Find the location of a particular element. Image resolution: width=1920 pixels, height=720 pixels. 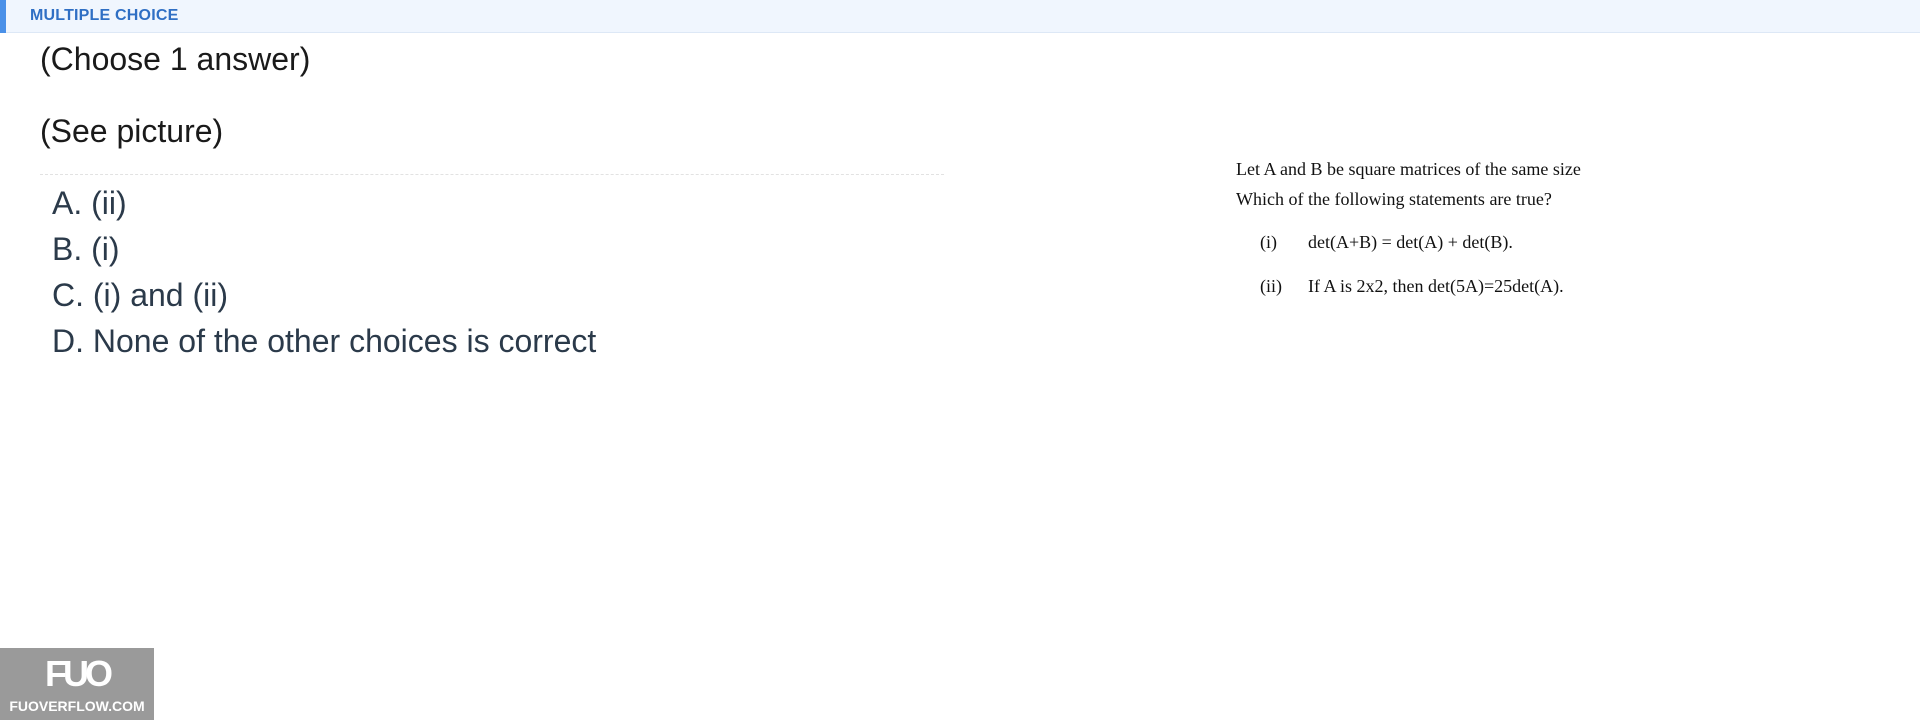

see-picture-instruction: (See picture) is located at coordinates (132, 131).